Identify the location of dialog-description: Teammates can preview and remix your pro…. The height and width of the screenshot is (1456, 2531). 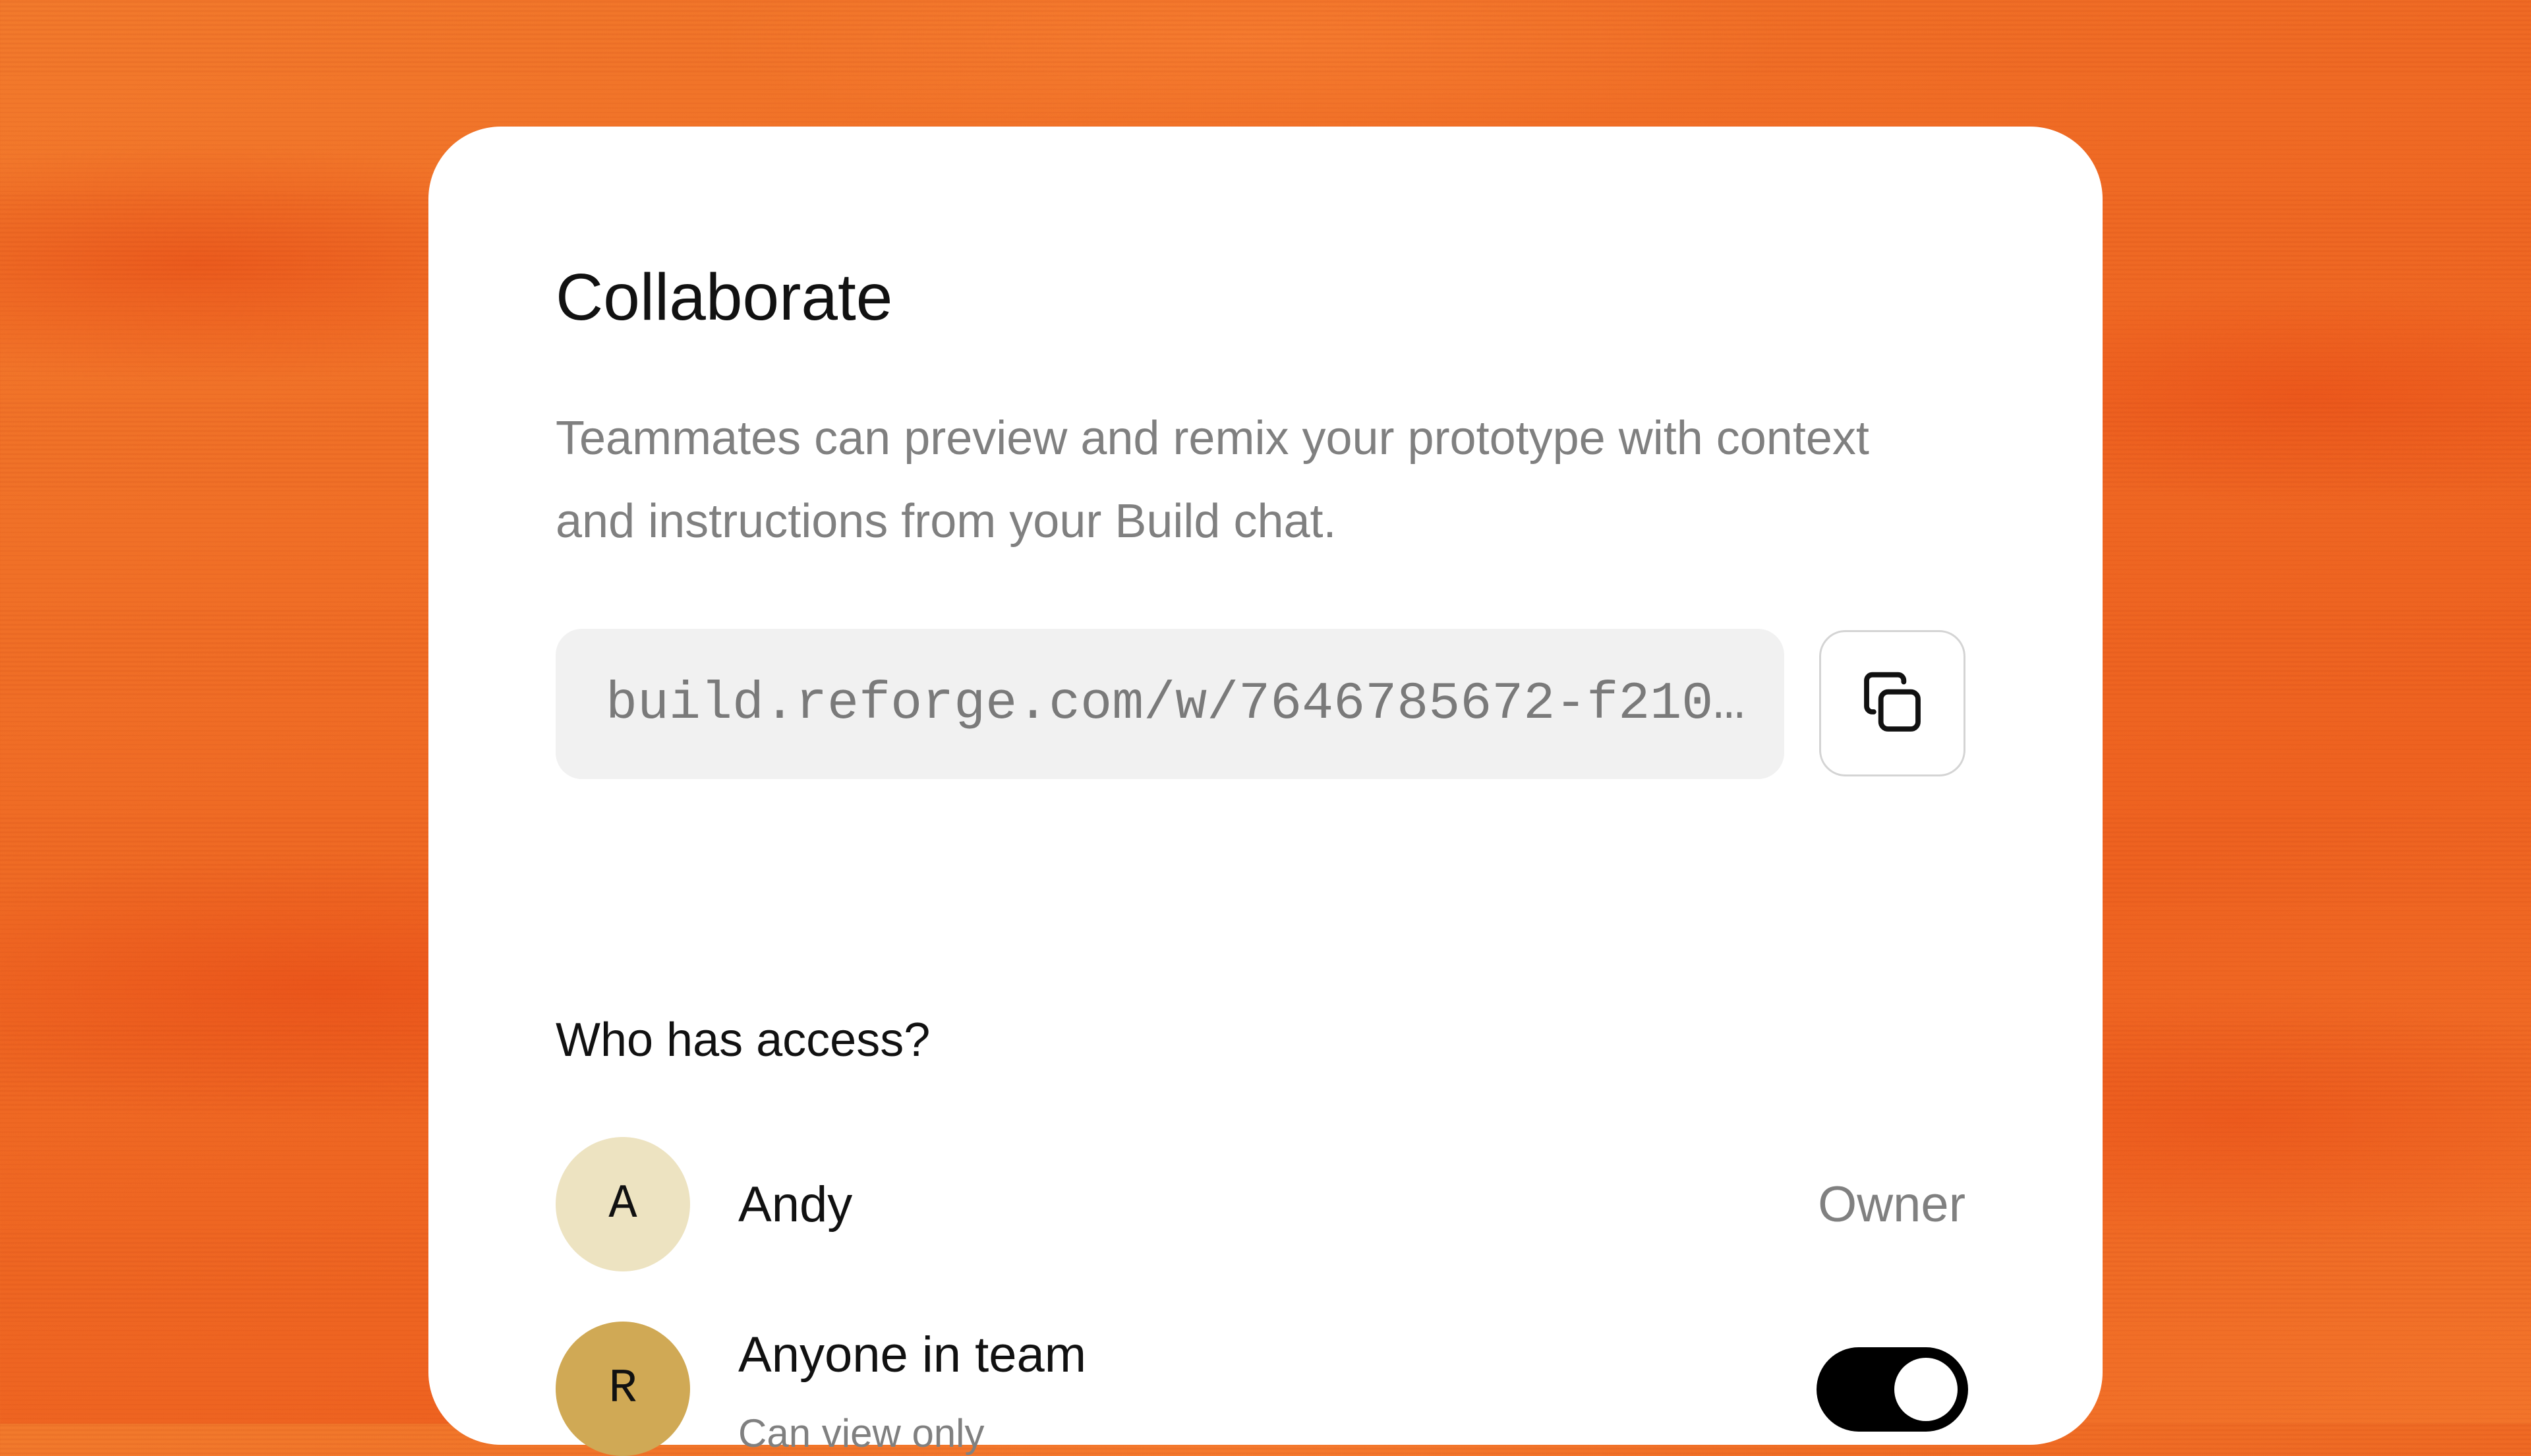
(1212, 480).